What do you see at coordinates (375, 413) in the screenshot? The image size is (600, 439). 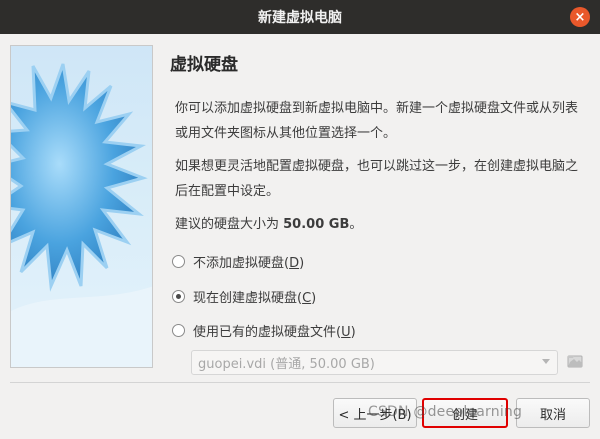 I see `back-button: < 上一步(B)` at bounding box center [375, 413].